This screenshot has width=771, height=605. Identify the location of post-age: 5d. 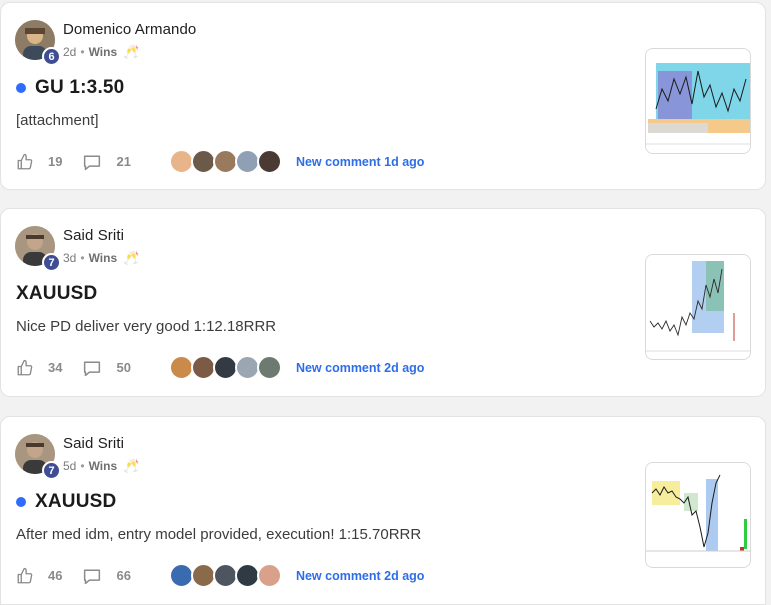
(70, 466).